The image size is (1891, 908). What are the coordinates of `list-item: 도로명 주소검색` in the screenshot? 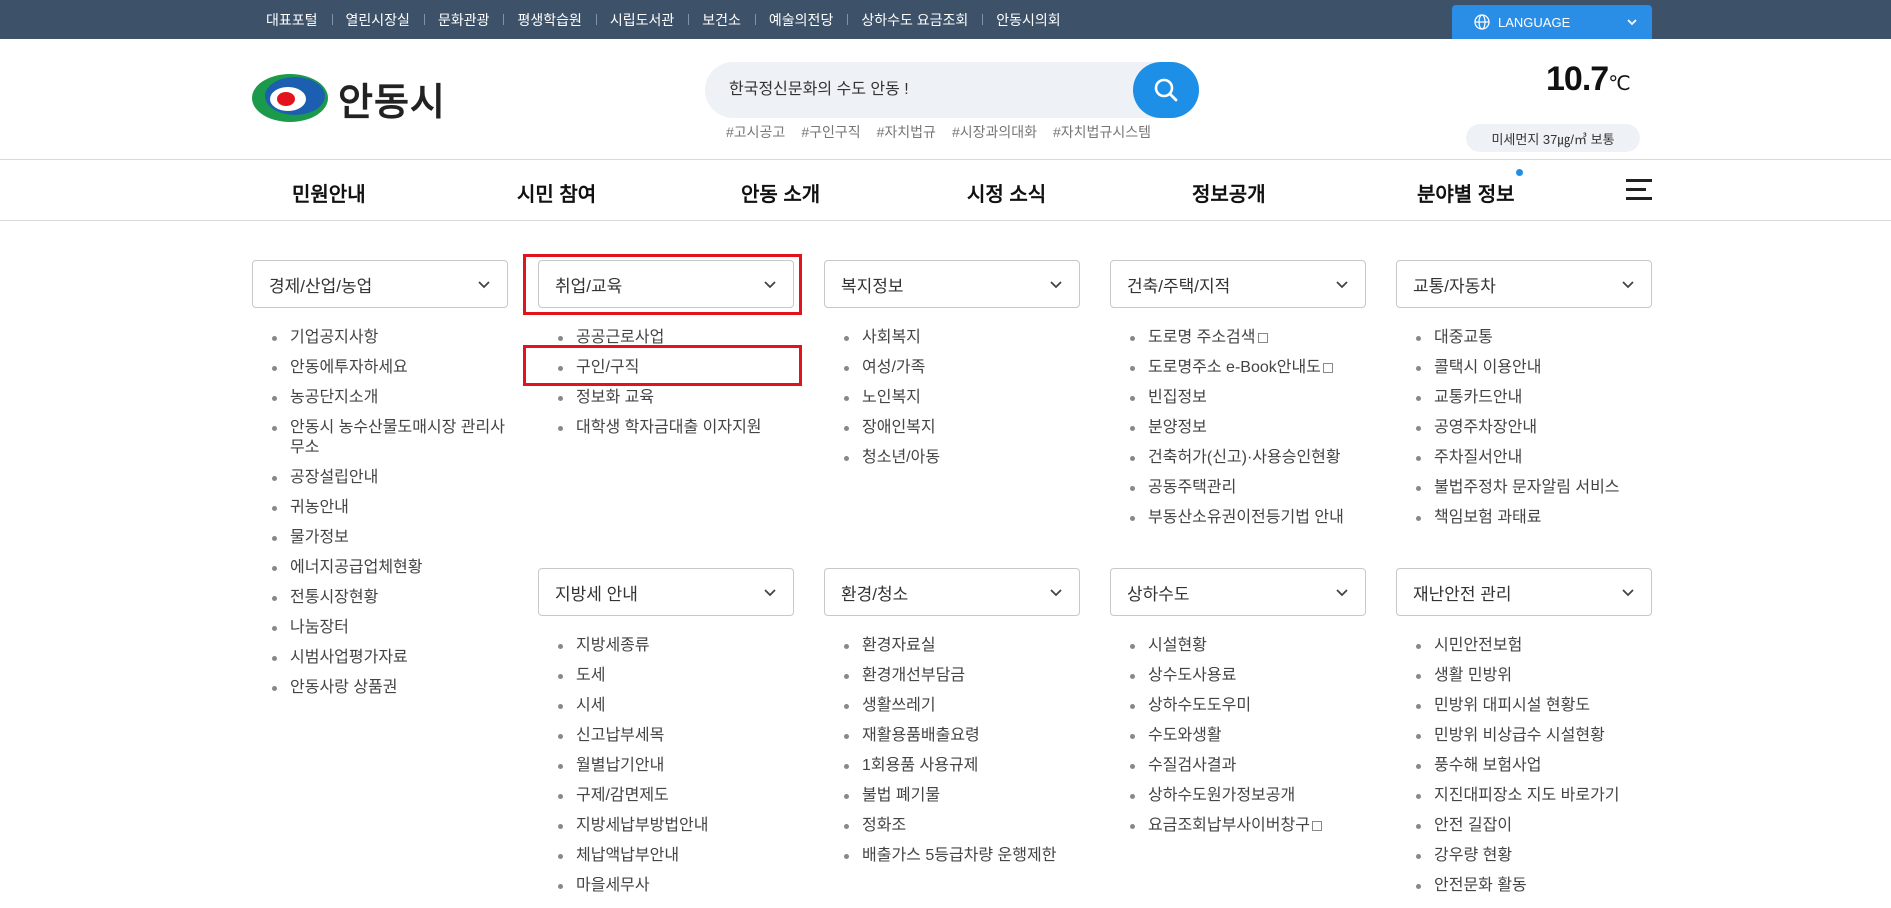 It's located at (1248, 338).